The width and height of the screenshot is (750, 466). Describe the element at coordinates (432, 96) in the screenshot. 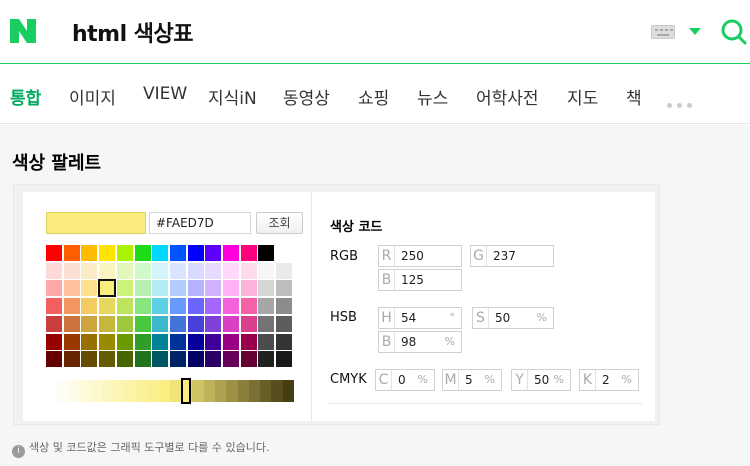

I see `tab-news: 뉴스` at that location.